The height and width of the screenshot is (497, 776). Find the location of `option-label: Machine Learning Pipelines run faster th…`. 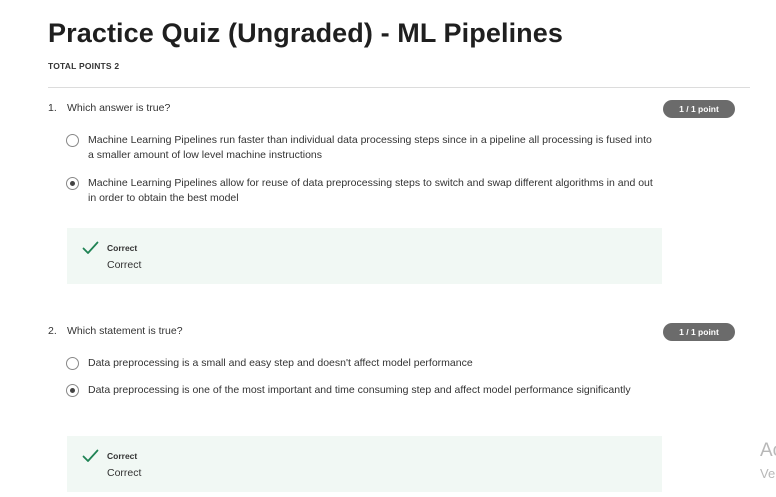

option-label: Machine Learning Pipelines run faster th… is located at coordinates (370, 147).